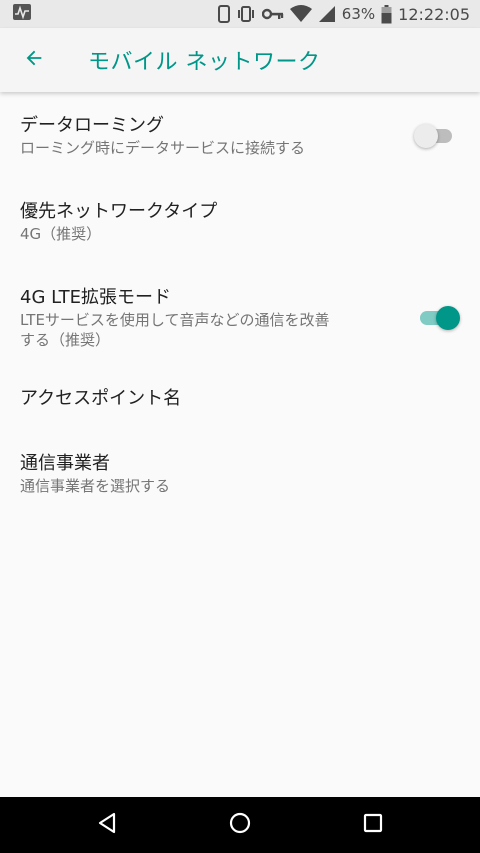 Image resolution: width=480 pixels, height=853 pixels. Describe the element at coordinates (272, 14) in the screenshot. I see `vpn-key-icon` at that location.